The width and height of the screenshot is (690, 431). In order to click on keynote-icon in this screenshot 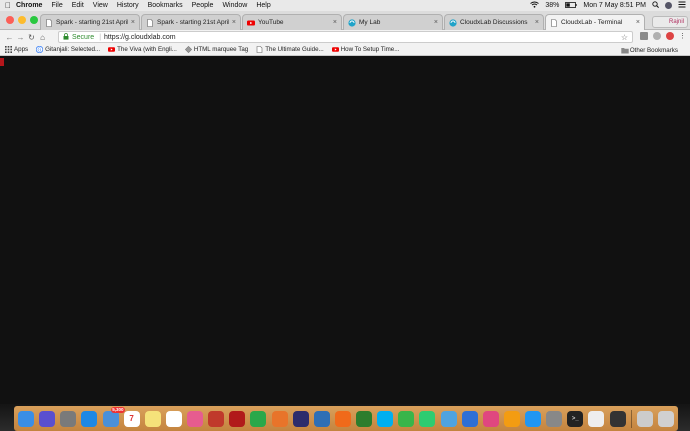, I will do `click(469, 418)`.